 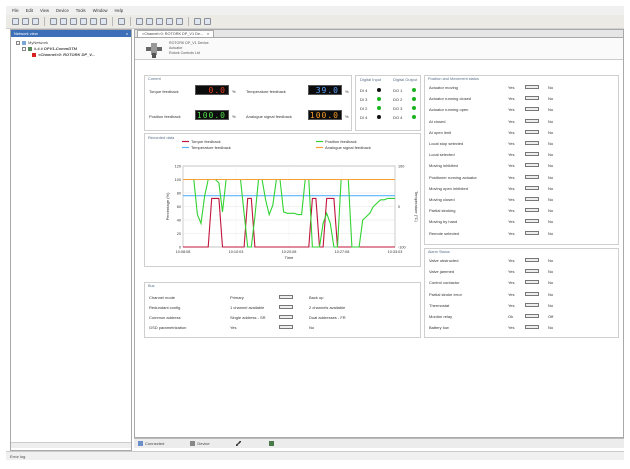 I want to click on expand-icon: -, so click(x=18, y=43).